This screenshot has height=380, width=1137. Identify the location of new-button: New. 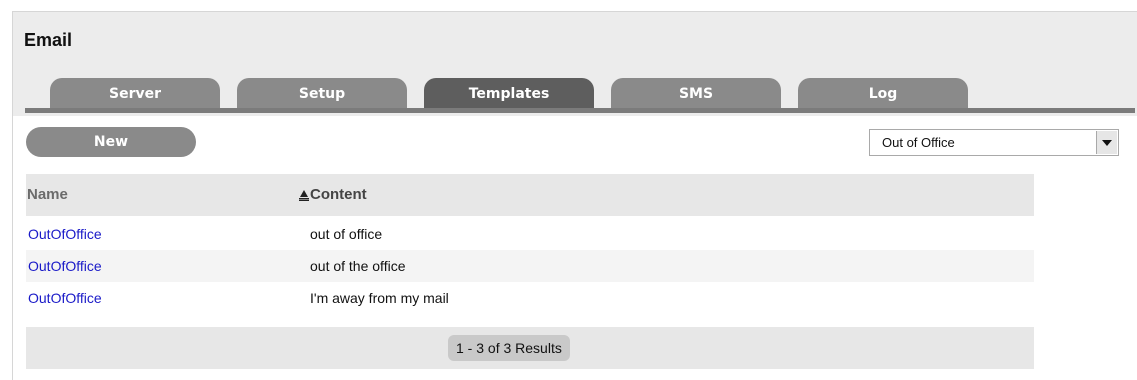
(111, 142).